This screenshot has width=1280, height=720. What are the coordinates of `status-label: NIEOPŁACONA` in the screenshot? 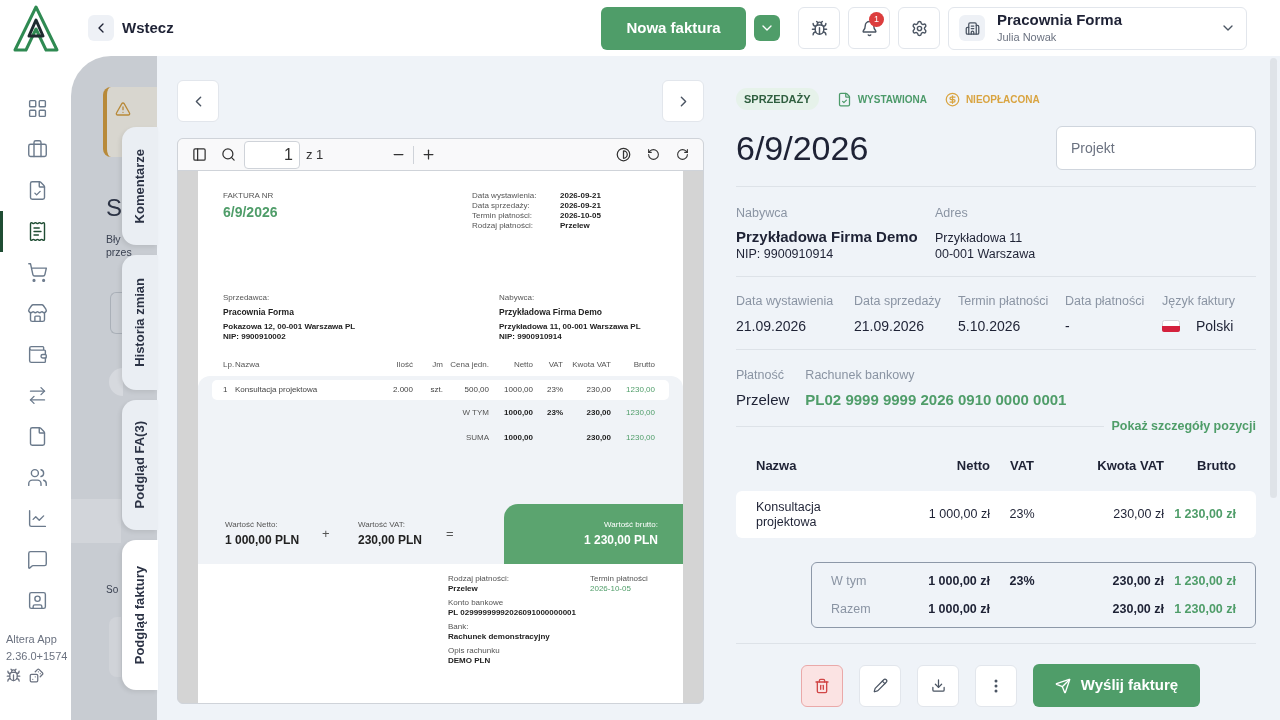 It's located at (1002, 99).